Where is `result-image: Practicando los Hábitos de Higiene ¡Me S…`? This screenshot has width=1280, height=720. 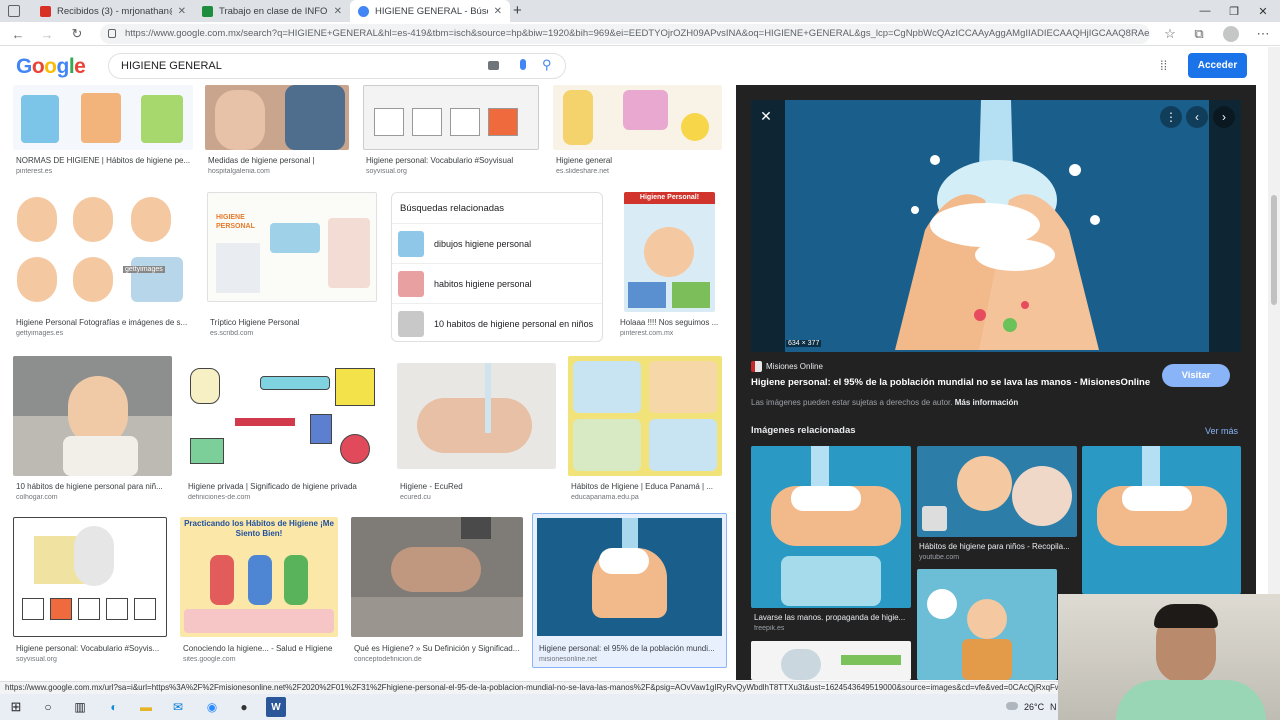
result-image: Practicando los Hábitos de Higiene ¡Me S… is located at coordinates (259, 577).